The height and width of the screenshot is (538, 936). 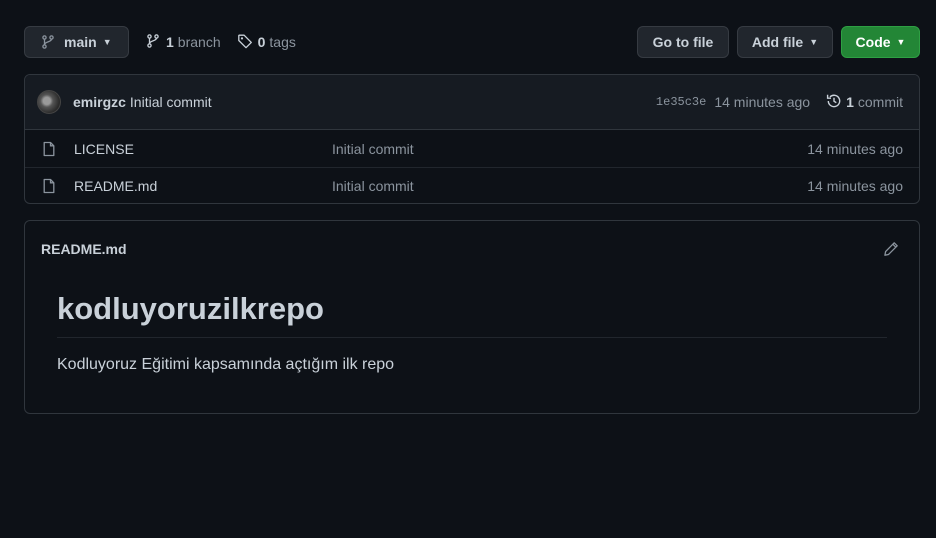 I want to click on file-row-license: LICENSE Initial commit 14 minutes ago, so click(x=472, y=148).